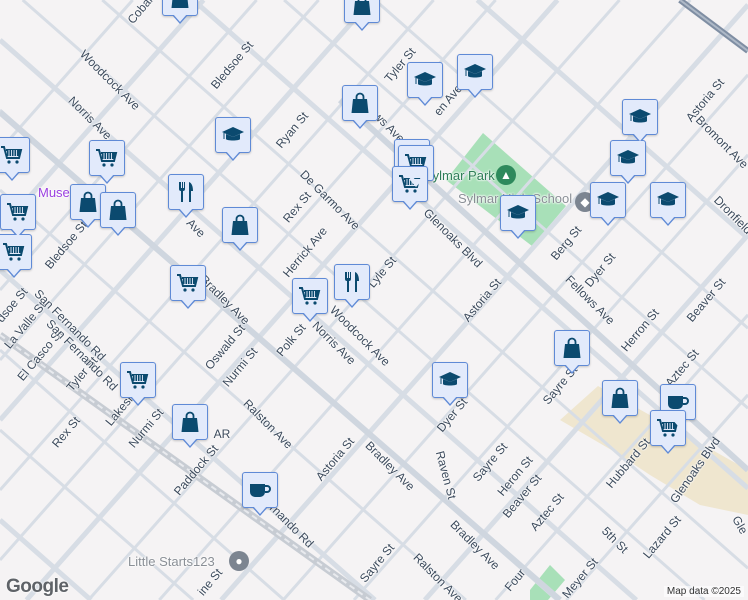  What do you see at coordinates (37, 586) in the screenshot?
I see `google-logo: Google` at bounding box center [37, 586].